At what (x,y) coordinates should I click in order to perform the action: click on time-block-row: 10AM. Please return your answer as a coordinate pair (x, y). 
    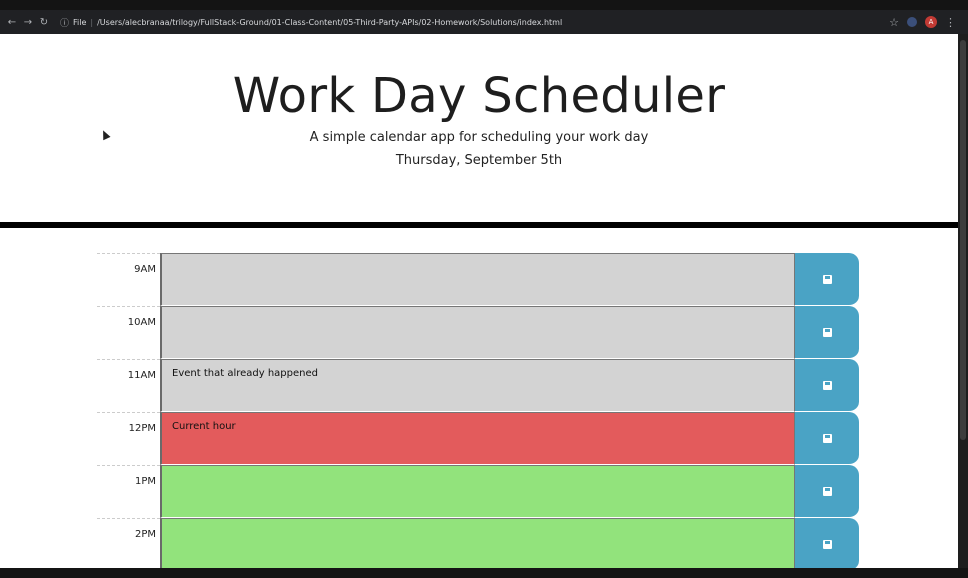
    Looking at the image, I should click on (479, 332).